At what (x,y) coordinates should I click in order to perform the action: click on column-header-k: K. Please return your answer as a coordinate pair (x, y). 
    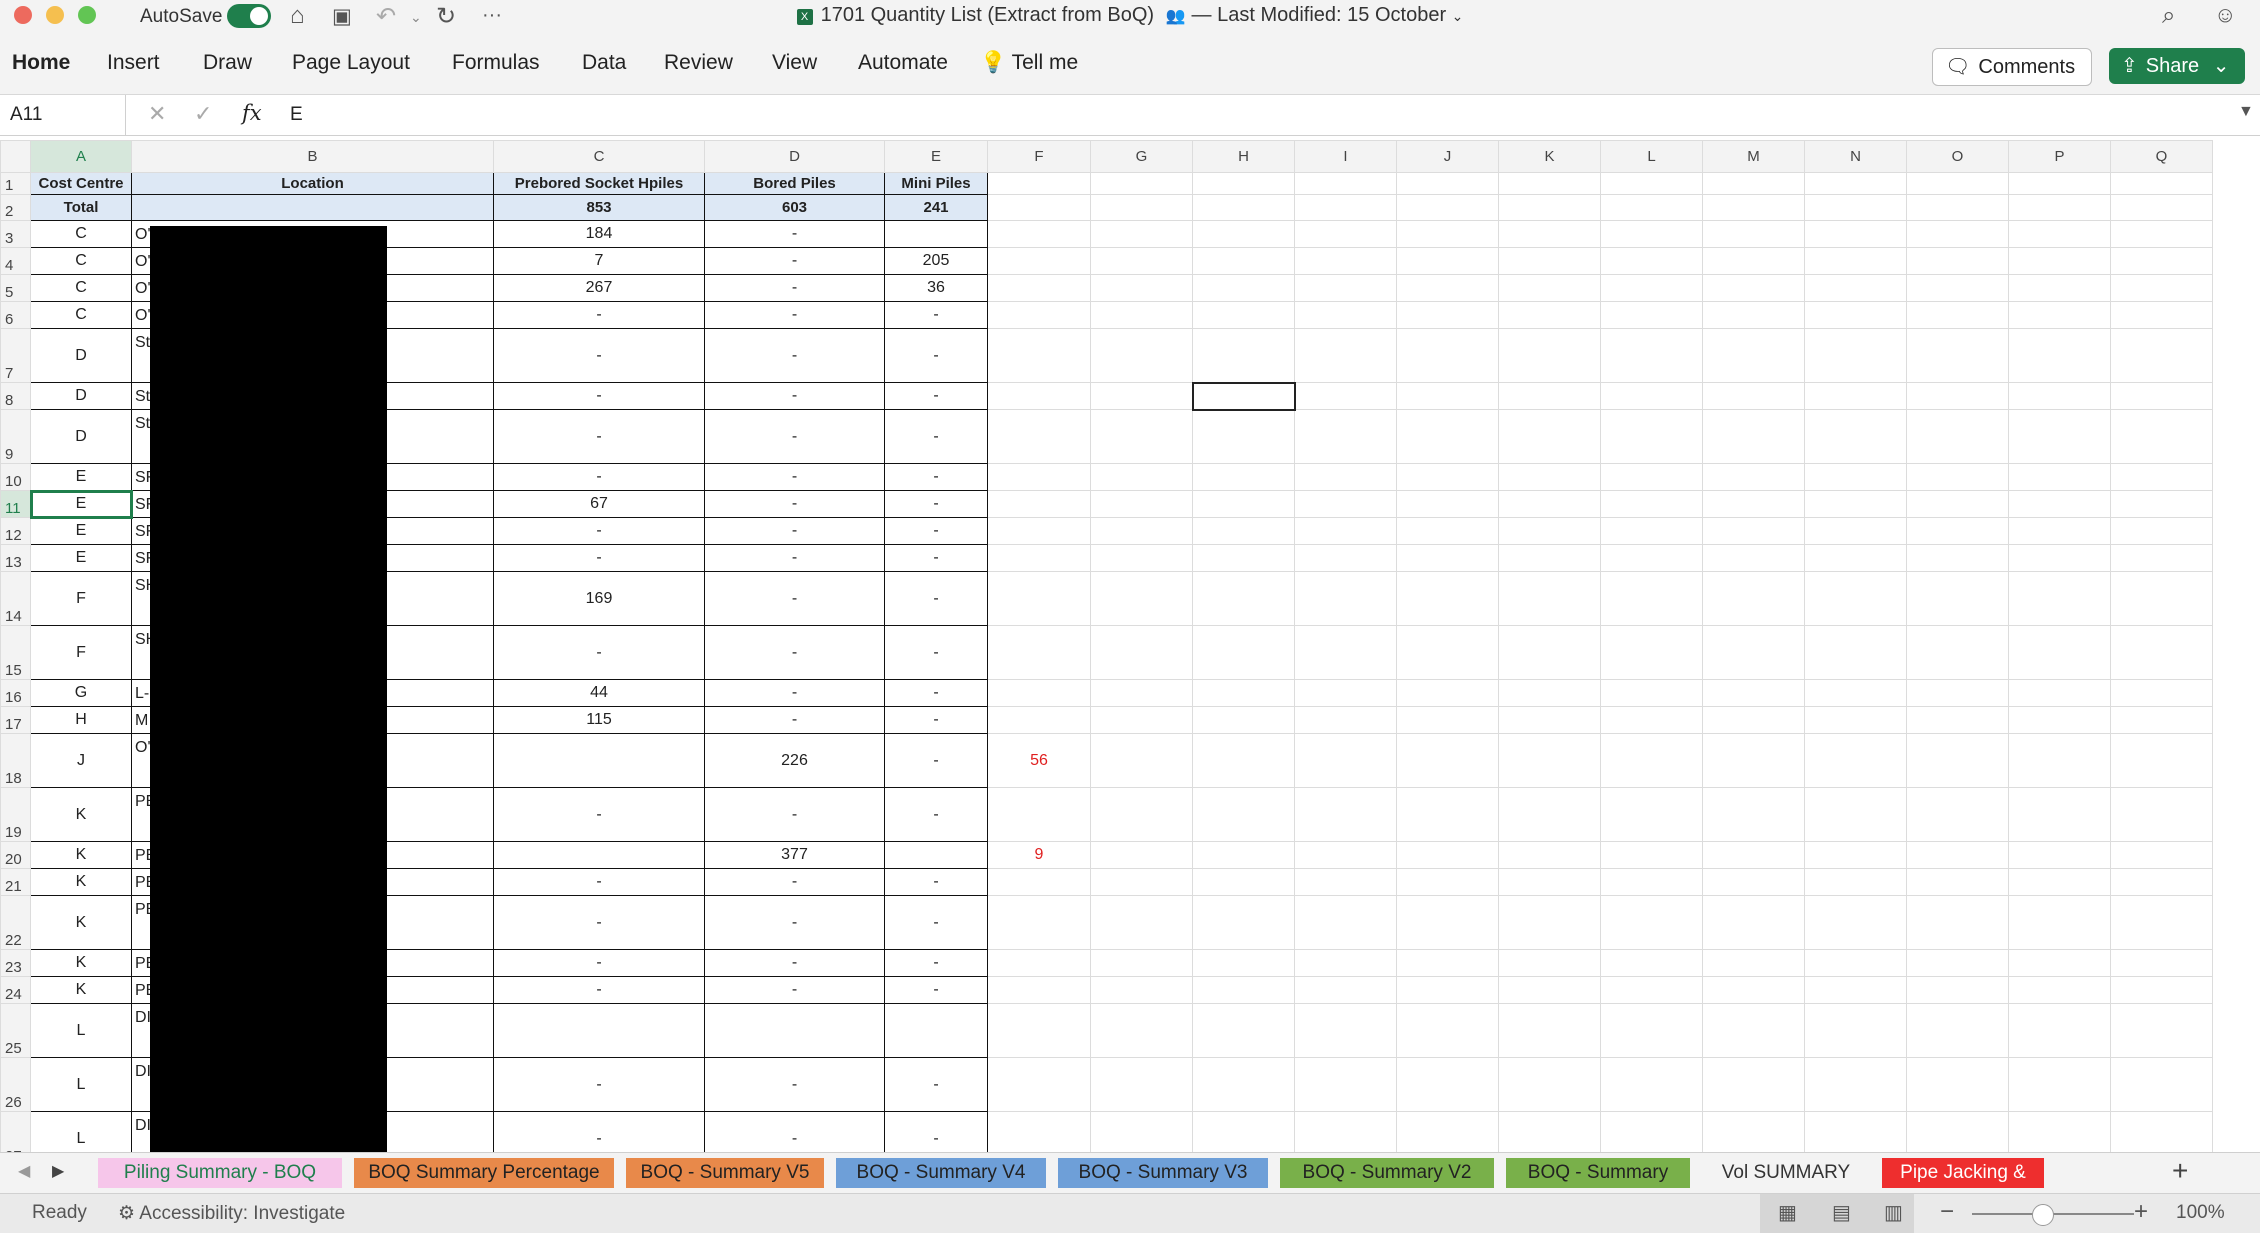
    Looking at the image, I should click on (1549, 156).